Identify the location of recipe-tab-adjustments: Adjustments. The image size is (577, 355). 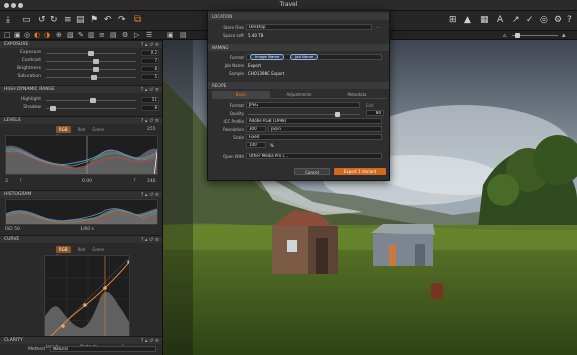
(299, 95).